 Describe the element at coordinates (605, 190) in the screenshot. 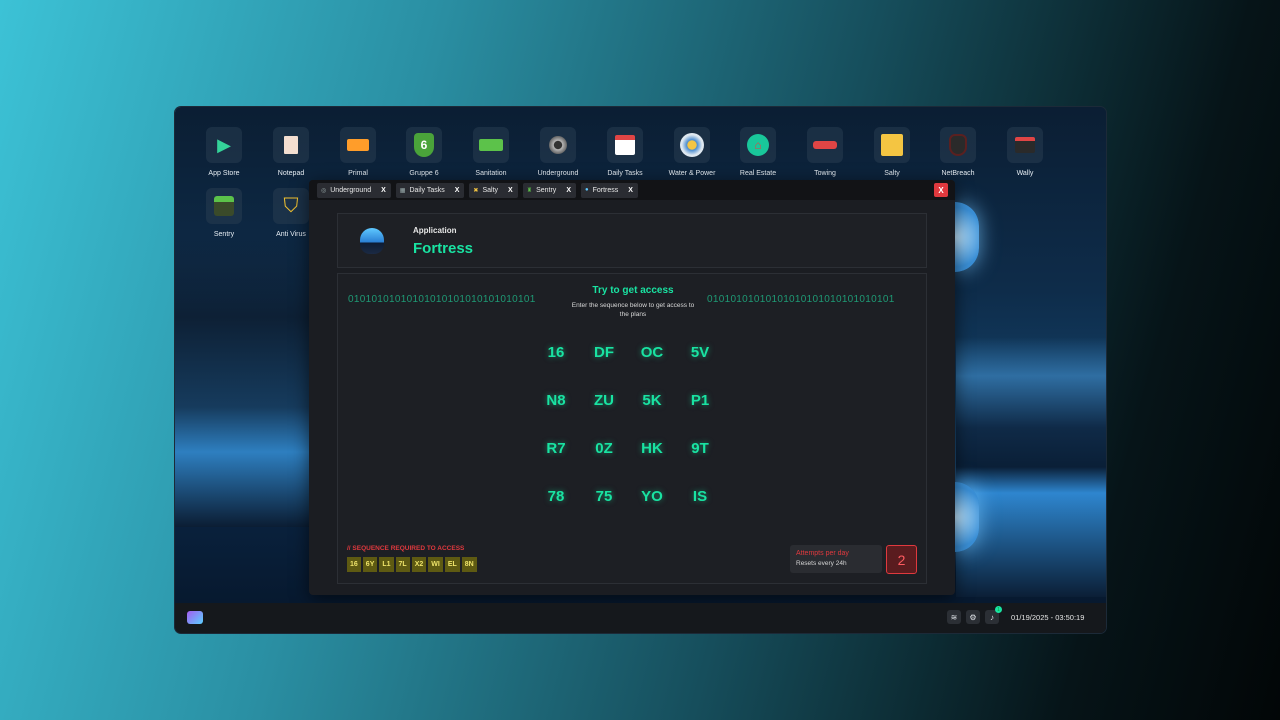

I see `tab-label: Fortress` at that location.